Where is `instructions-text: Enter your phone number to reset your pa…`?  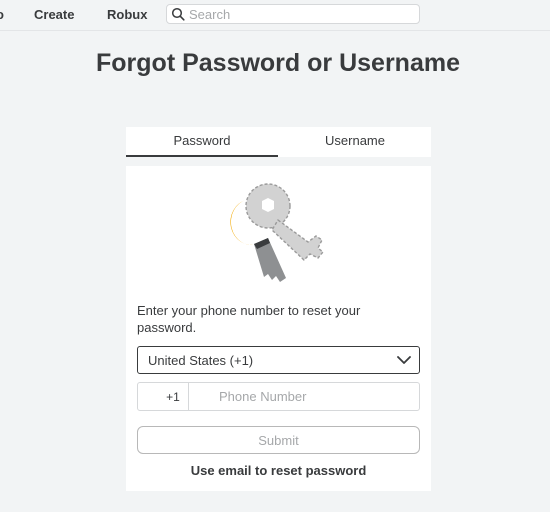
instructions-text: Enter your phone number to reset your pa… is located at coordinates (249, 319).